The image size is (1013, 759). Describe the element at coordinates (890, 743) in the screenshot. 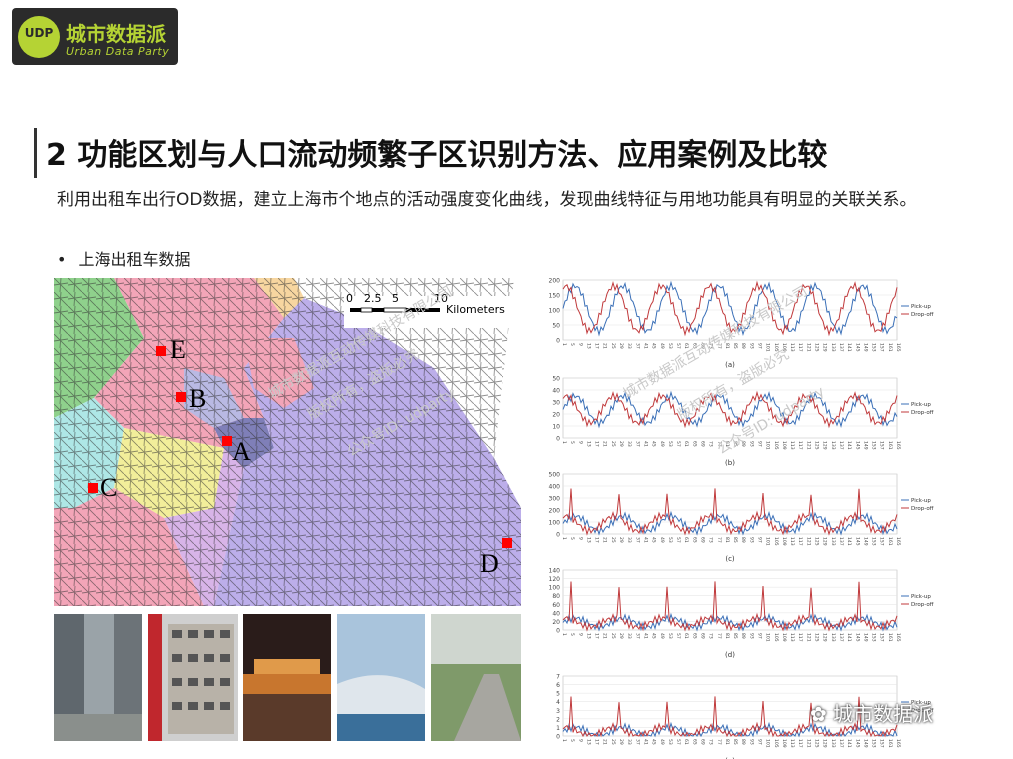

I see `panel-4-xtick-40: 161` at that location.